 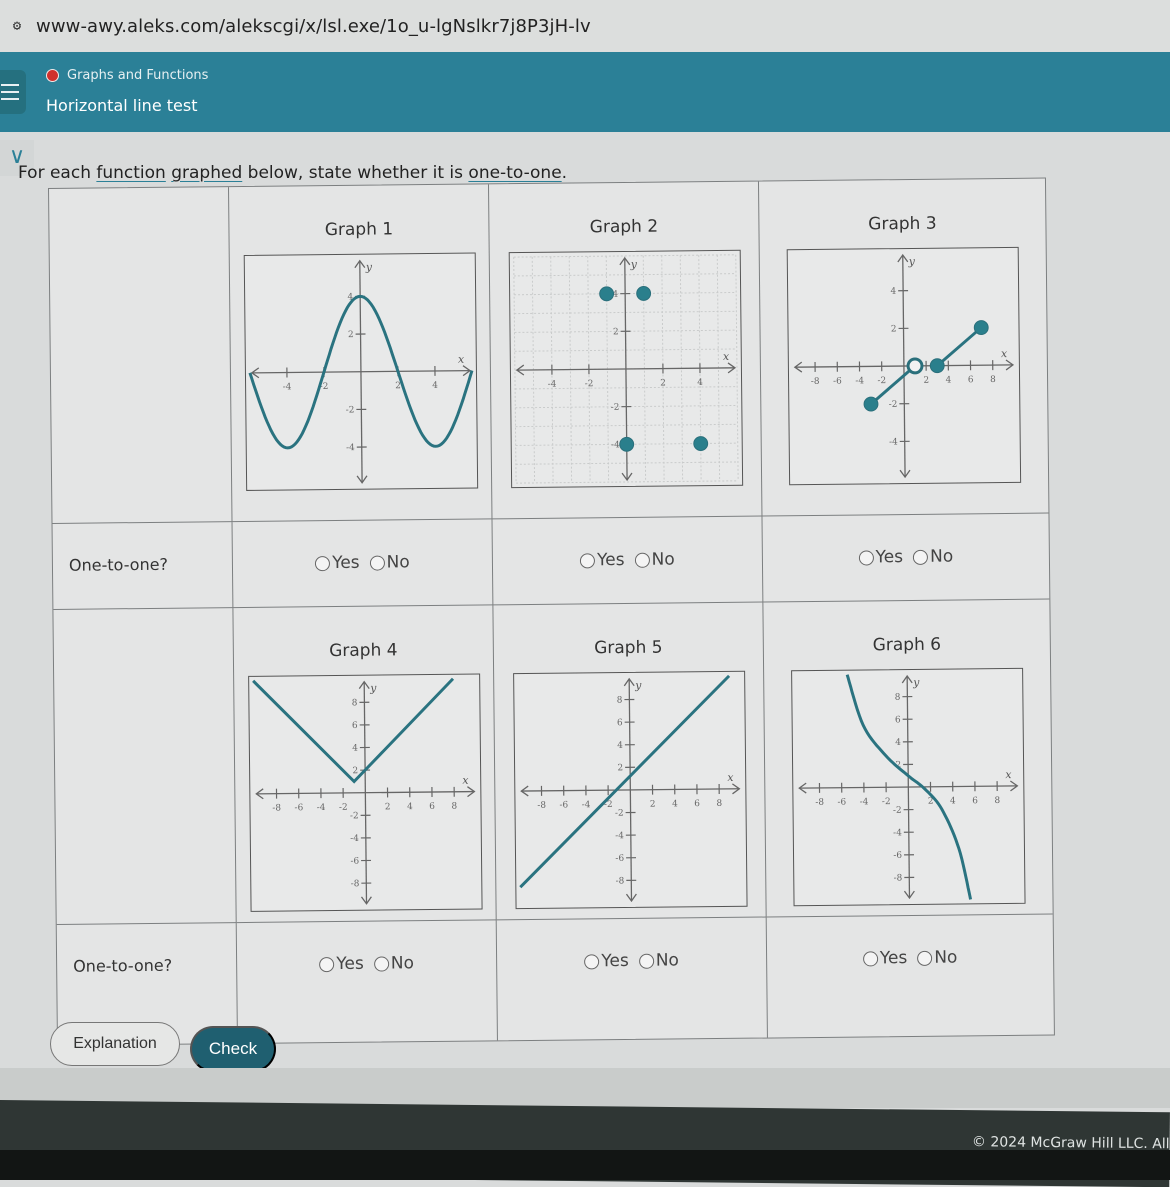 What do you see at coordinates (206, 173) in the screenshot?
I see `graphed-link: graphed` at bounding box center [206, 173].